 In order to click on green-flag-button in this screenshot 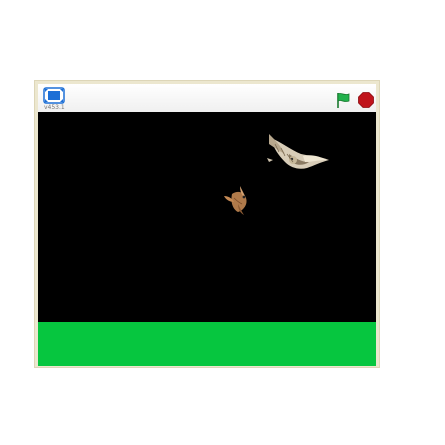, I will do `click(343, 100)`.